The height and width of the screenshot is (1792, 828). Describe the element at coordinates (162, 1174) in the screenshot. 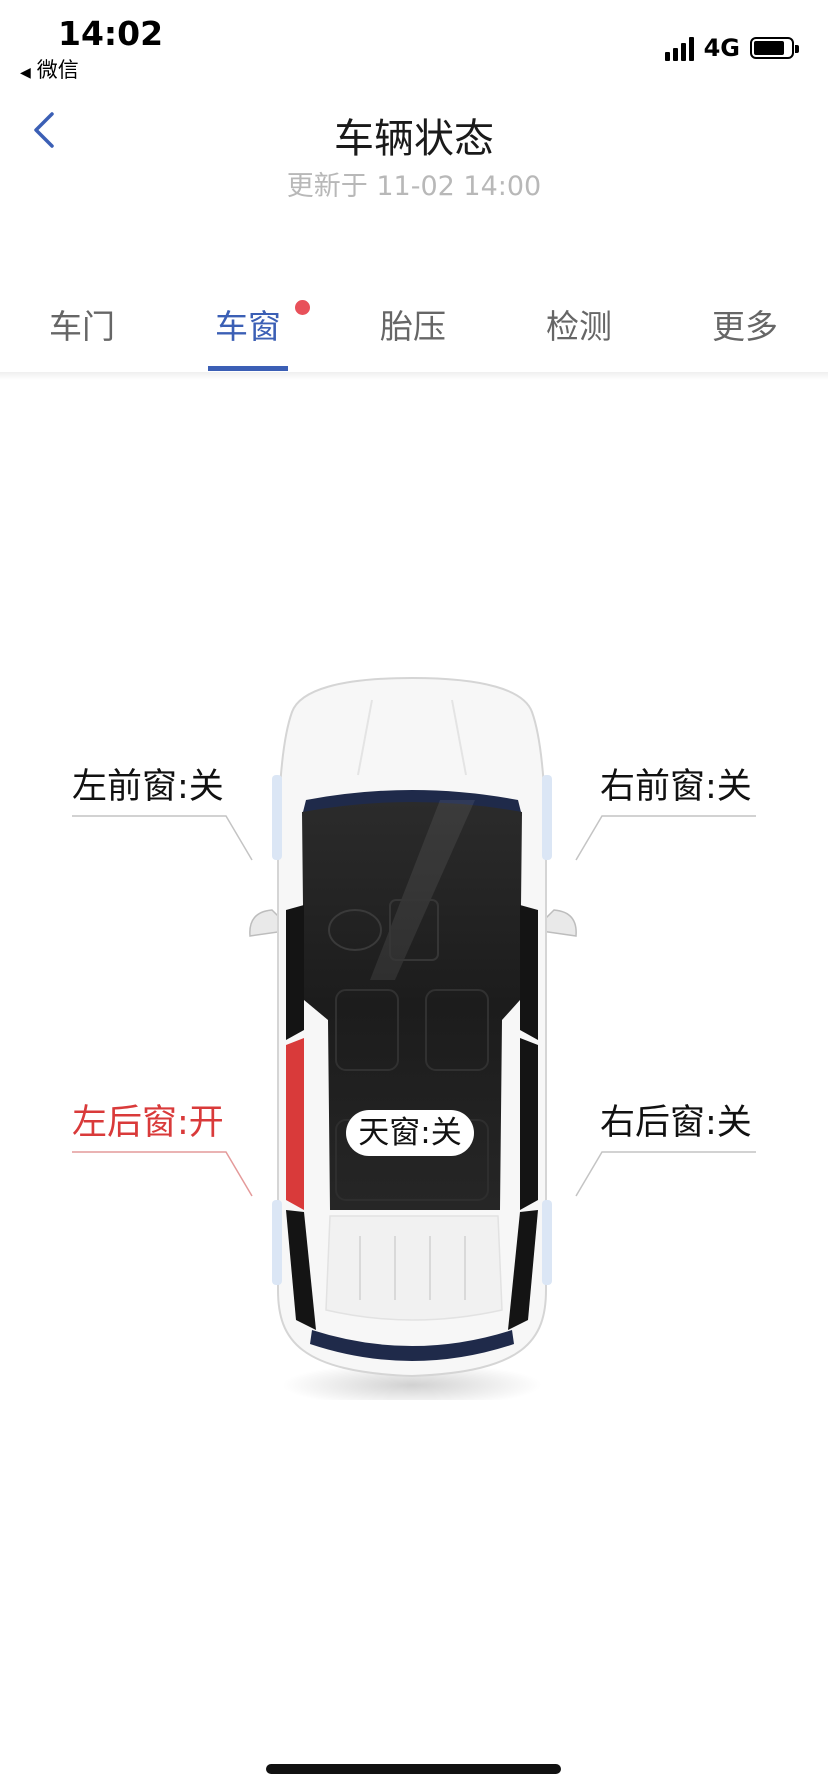

I see `rear-left-leader` at that location.